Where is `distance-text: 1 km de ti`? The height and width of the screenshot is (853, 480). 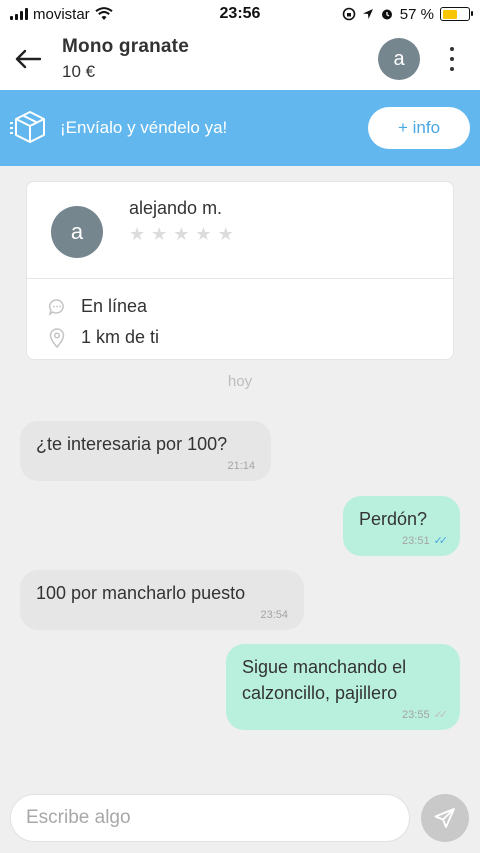
distance-text: 1 km de ti is located at coordinates (120, 337).